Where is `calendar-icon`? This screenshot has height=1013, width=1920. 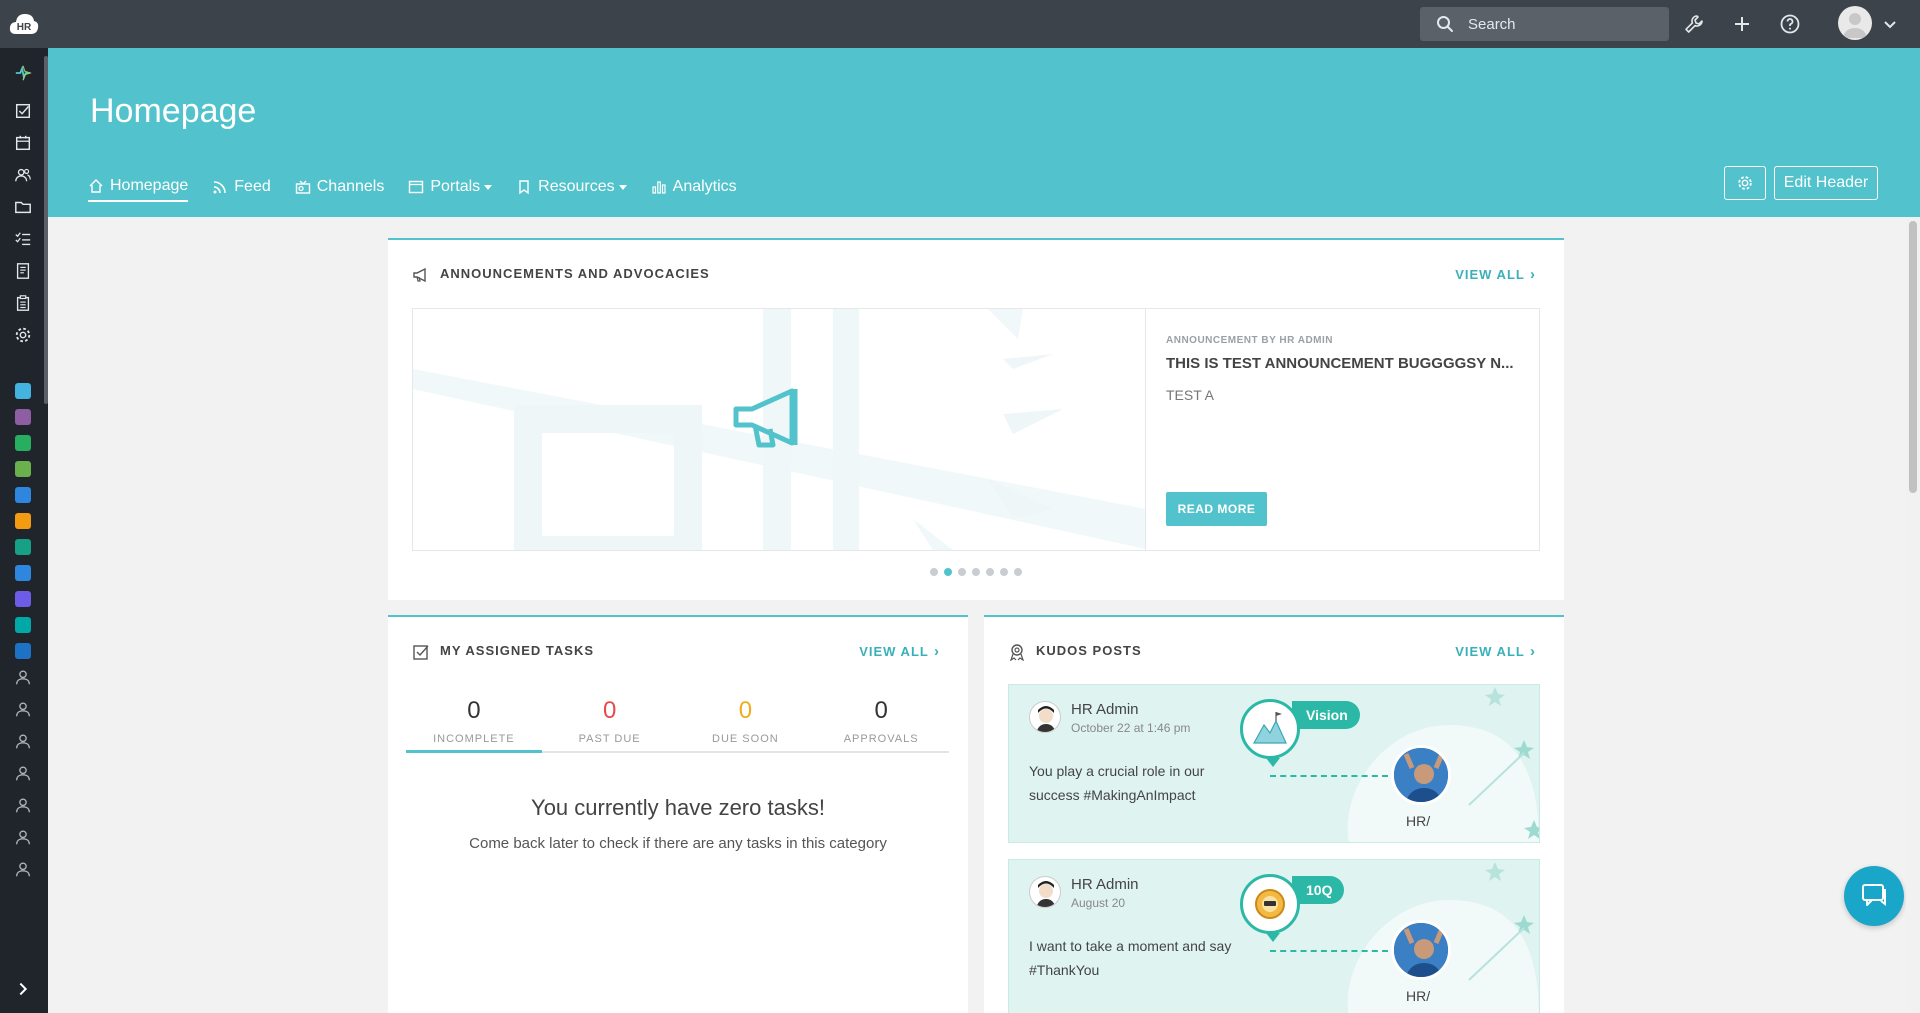 calendar-icon is located at coordinates (23, 143).